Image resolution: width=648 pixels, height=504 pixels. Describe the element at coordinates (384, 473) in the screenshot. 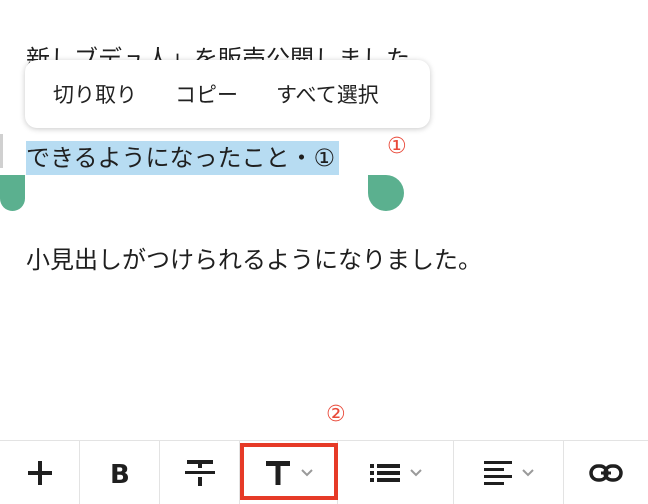

I see `list-icon` at that location.